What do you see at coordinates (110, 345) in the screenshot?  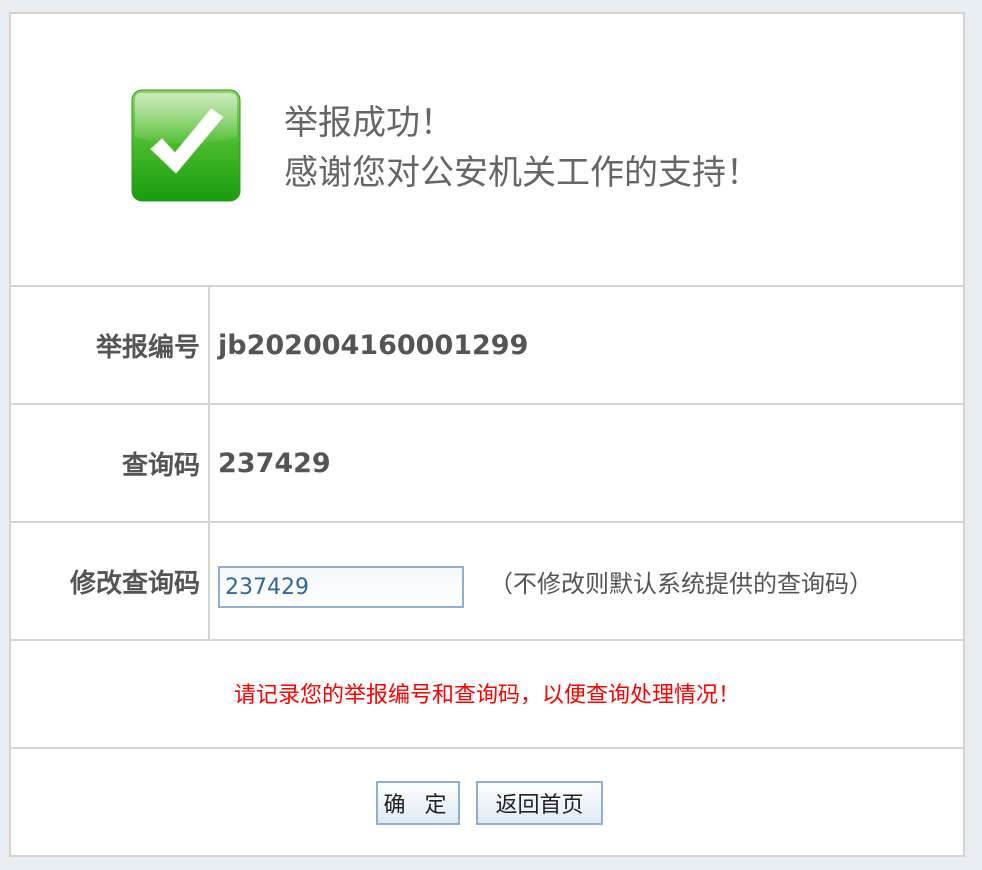 I see `report-number-label: 举报编号` at bounding box center [110, 345].